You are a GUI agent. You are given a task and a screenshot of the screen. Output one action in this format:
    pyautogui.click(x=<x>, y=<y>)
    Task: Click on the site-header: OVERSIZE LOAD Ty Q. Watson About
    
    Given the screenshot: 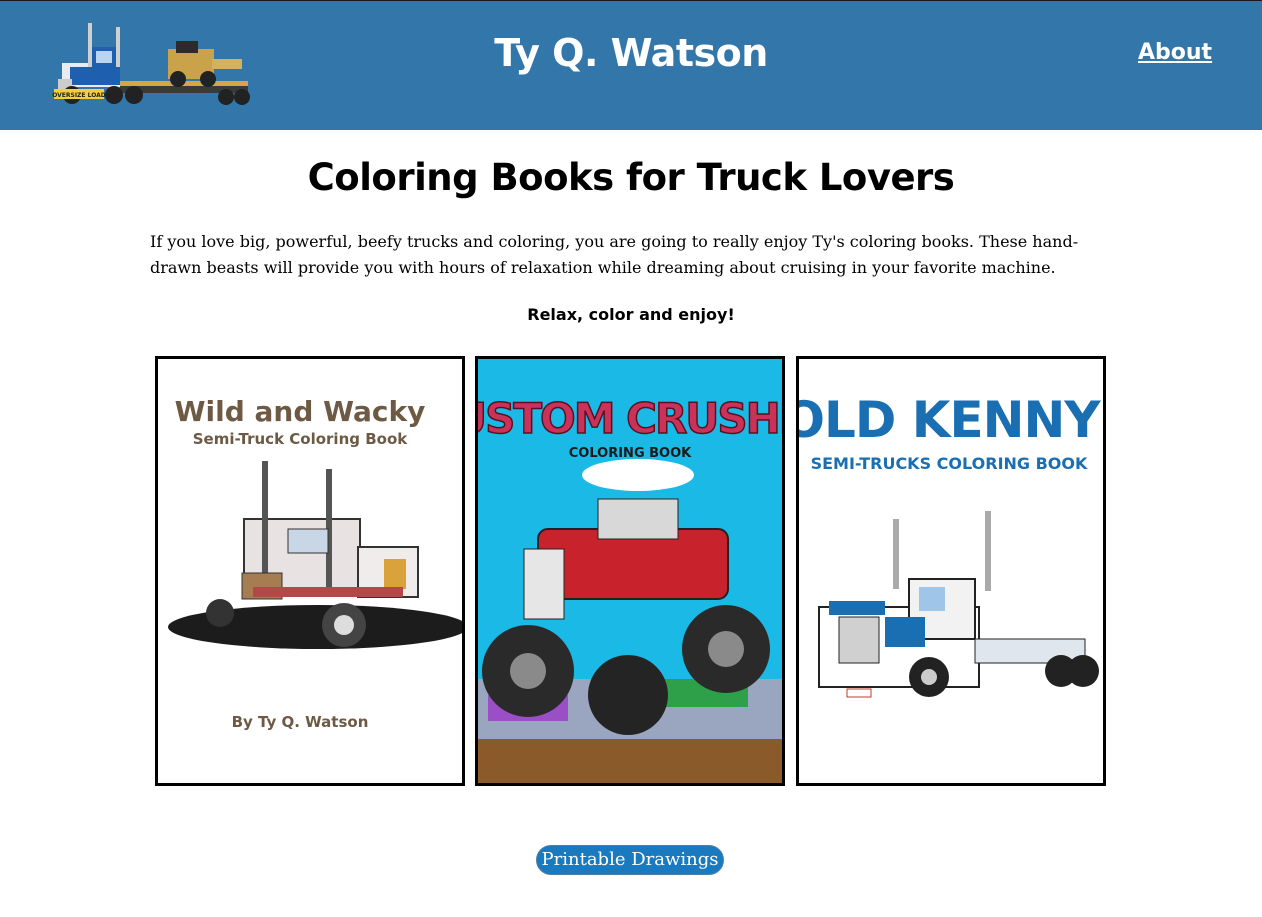 What is the action you would take?
    pyautogui.click(x=631, y=65)
    